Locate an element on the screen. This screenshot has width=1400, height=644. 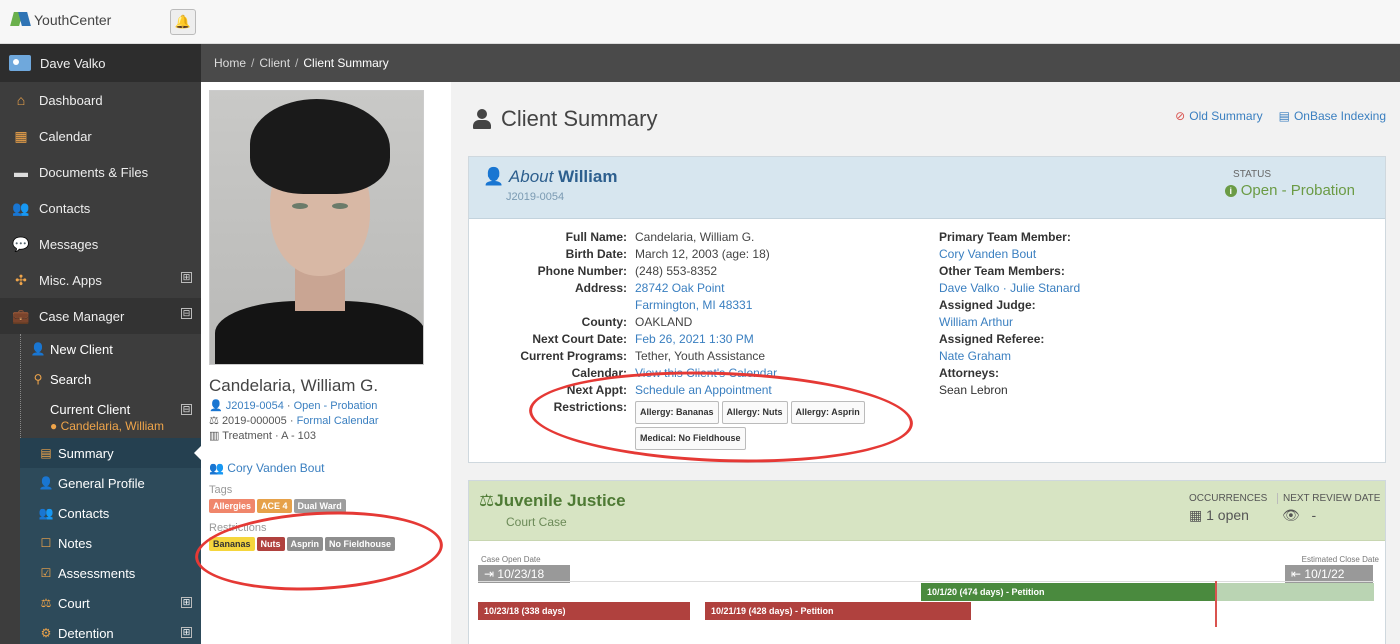
next-review-label: NEXT REVIEW DATE is located at coordinates (1328, 498).